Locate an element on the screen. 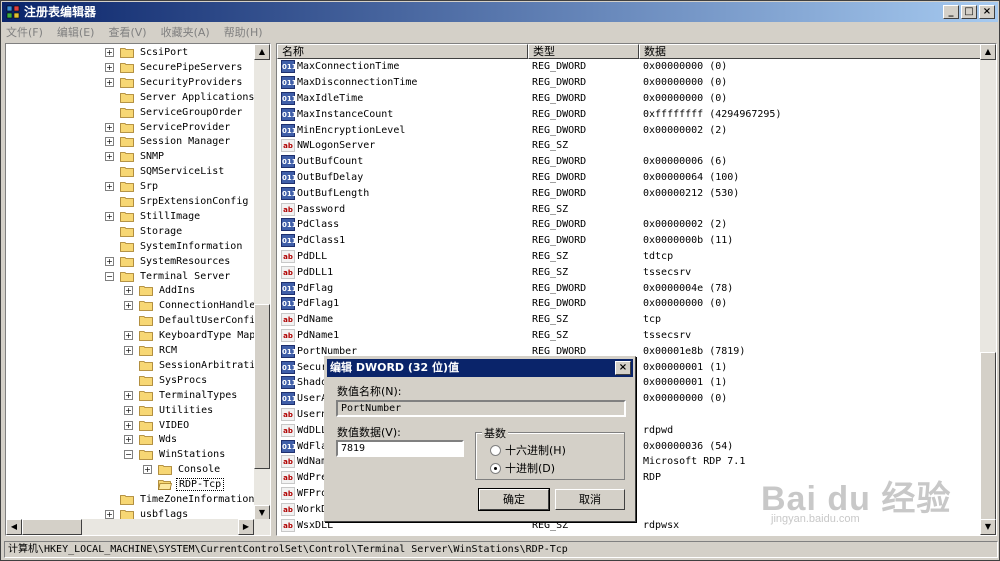  values-vertical-scrollbar: ▲ ▼ is located at coordinates (988, 289).